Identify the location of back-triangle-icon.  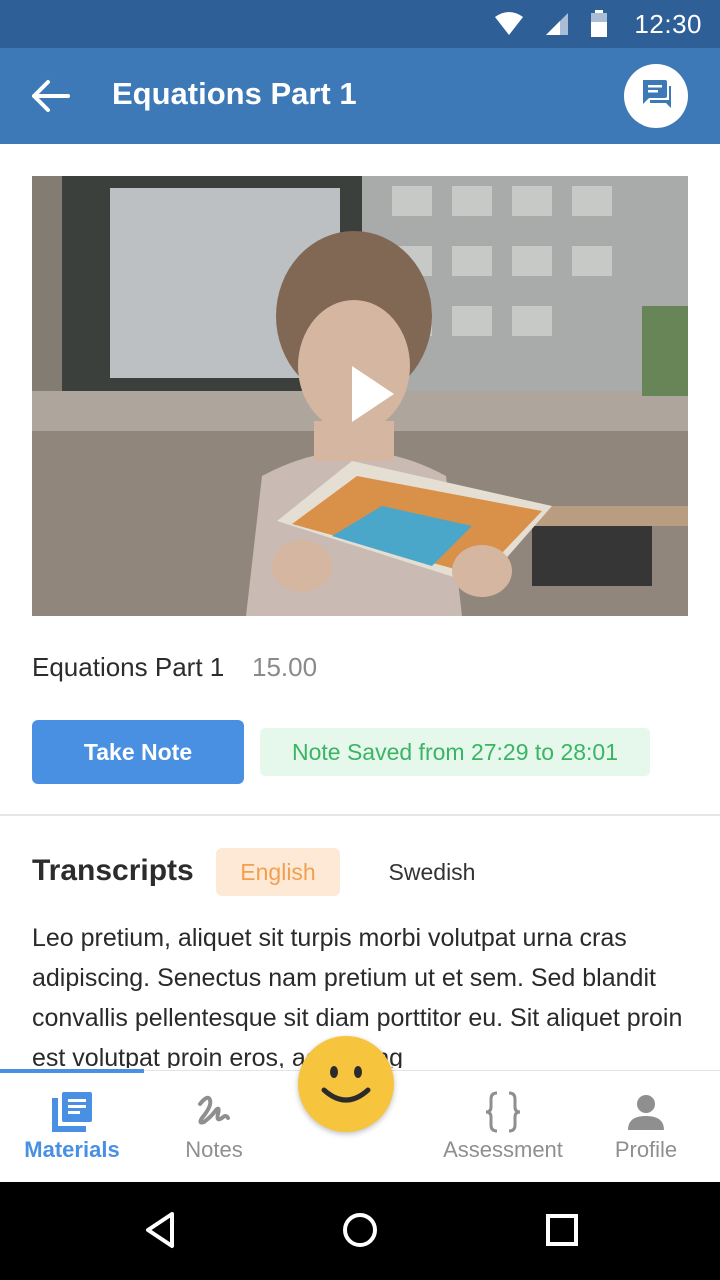
(160, 1232).